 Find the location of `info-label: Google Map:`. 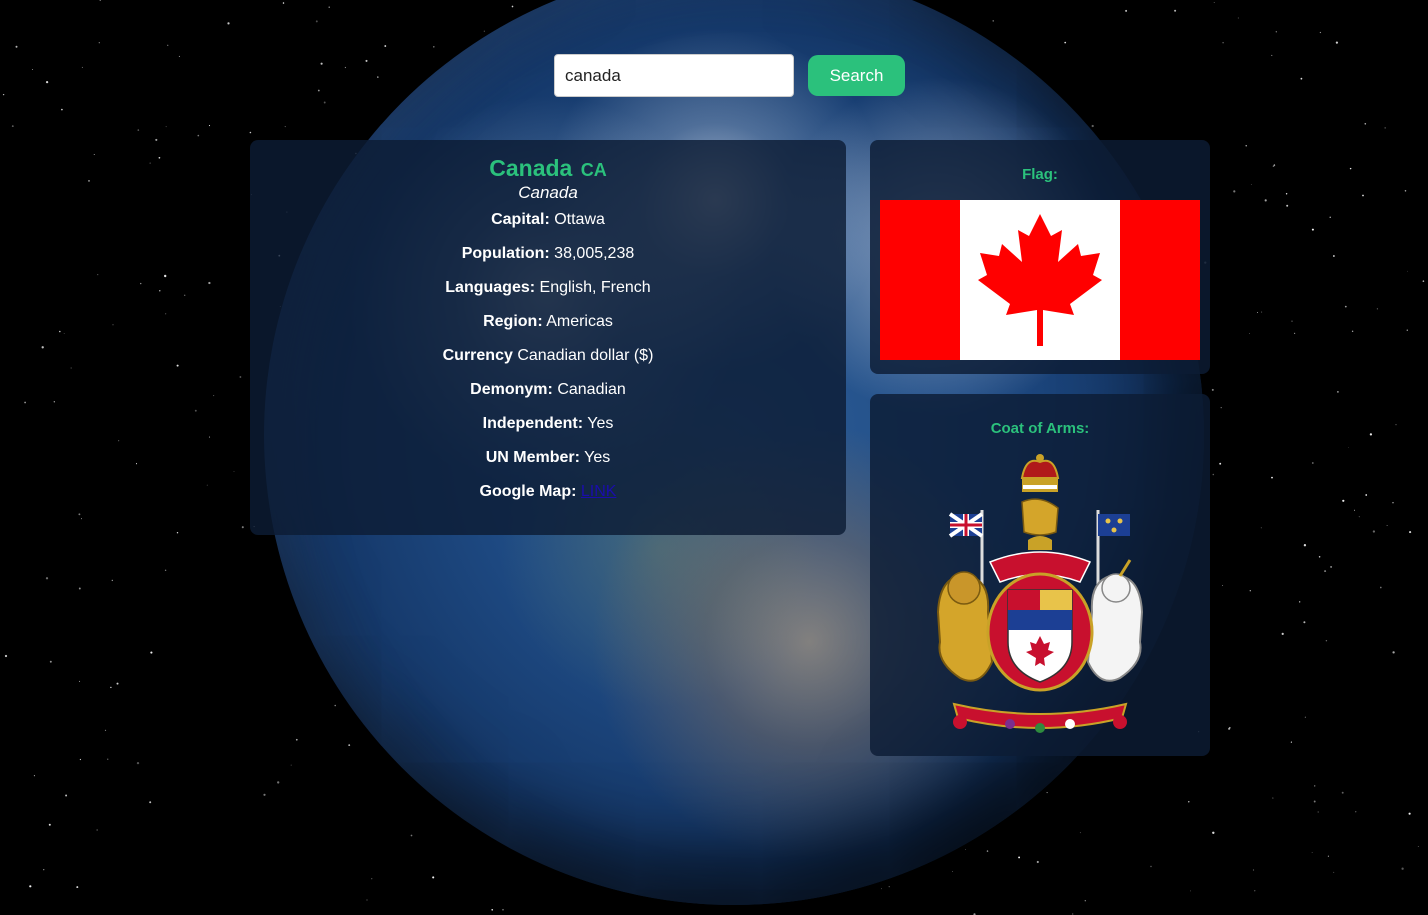

info-label: Google Map: is located at coordinates (528, 491).